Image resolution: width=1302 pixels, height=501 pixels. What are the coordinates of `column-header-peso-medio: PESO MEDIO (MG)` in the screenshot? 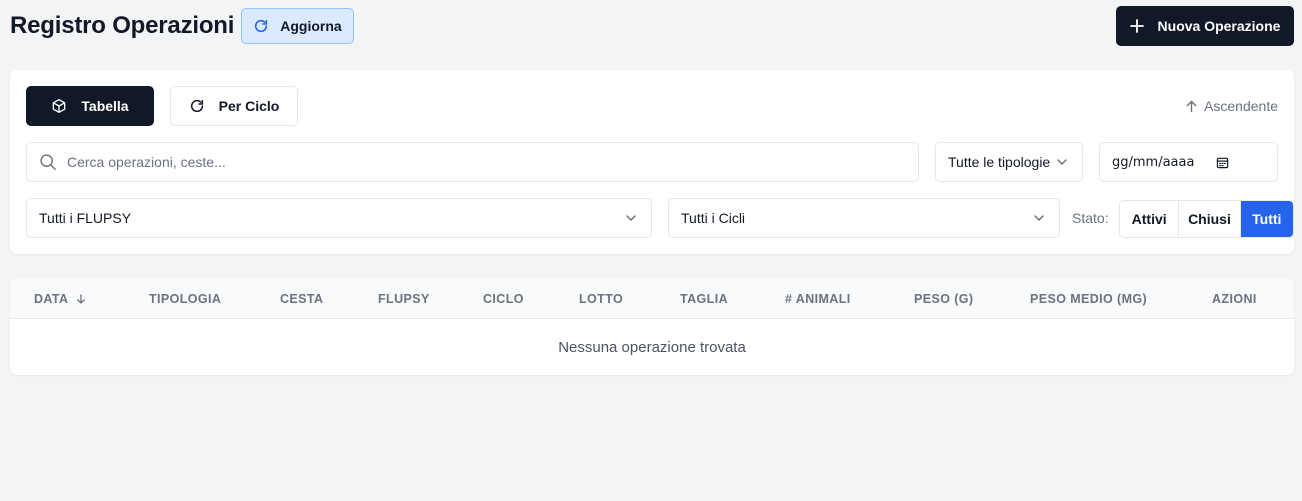 It's located at (1088, 299).